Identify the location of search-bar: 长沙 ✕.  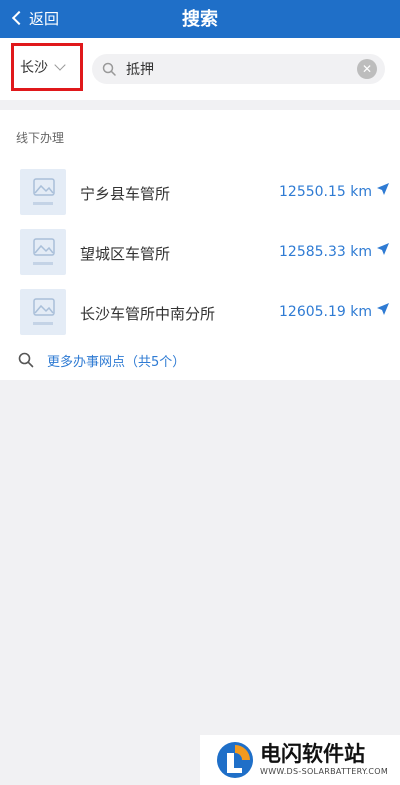
(200, 69).